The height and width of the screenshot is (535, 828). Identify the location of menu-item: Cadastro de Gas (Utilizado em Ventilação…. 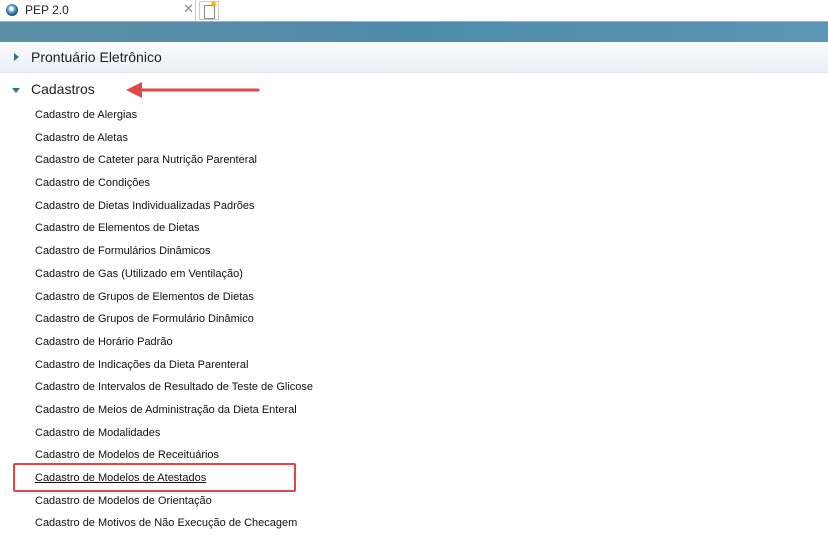
(414, 274).